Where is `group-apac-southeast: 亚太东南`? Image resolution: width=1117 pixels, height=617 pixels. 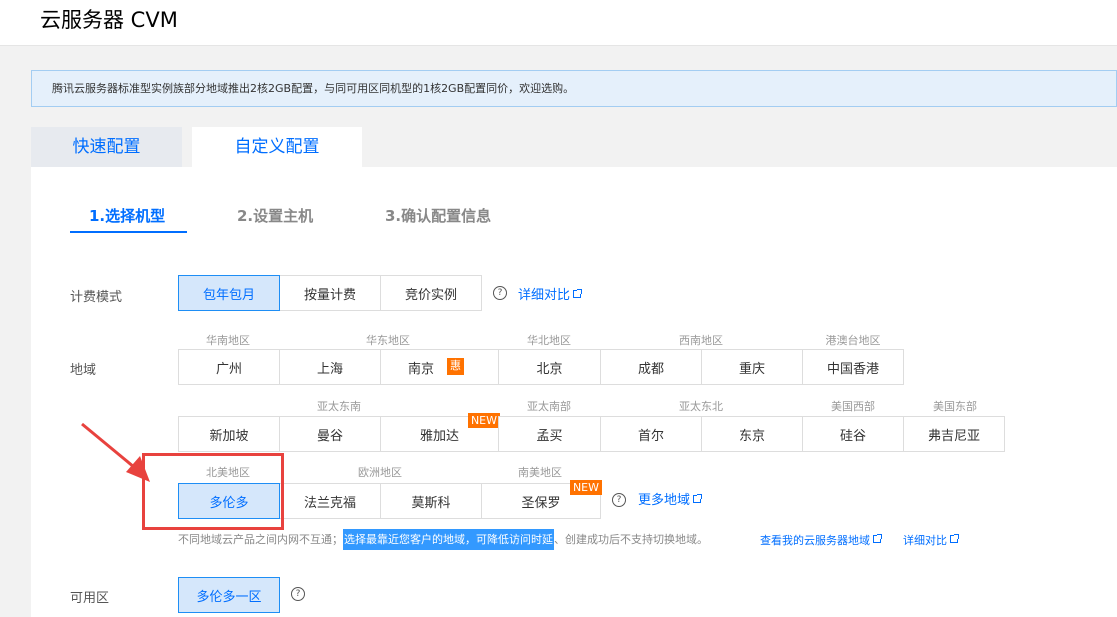 group-apac-southeast: 亚太东南 is located at coordinates (339, 406).